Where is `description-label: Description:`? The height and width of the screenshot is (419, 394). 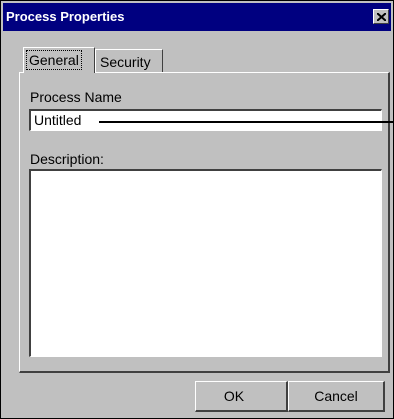
description-label: Description: is located at coordinates (67, 159).